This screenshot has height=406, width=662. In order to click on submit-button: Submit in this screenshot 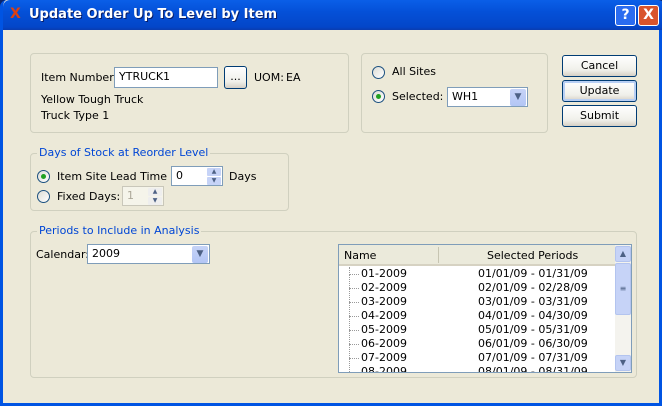, I will do `click(599, 116)`.